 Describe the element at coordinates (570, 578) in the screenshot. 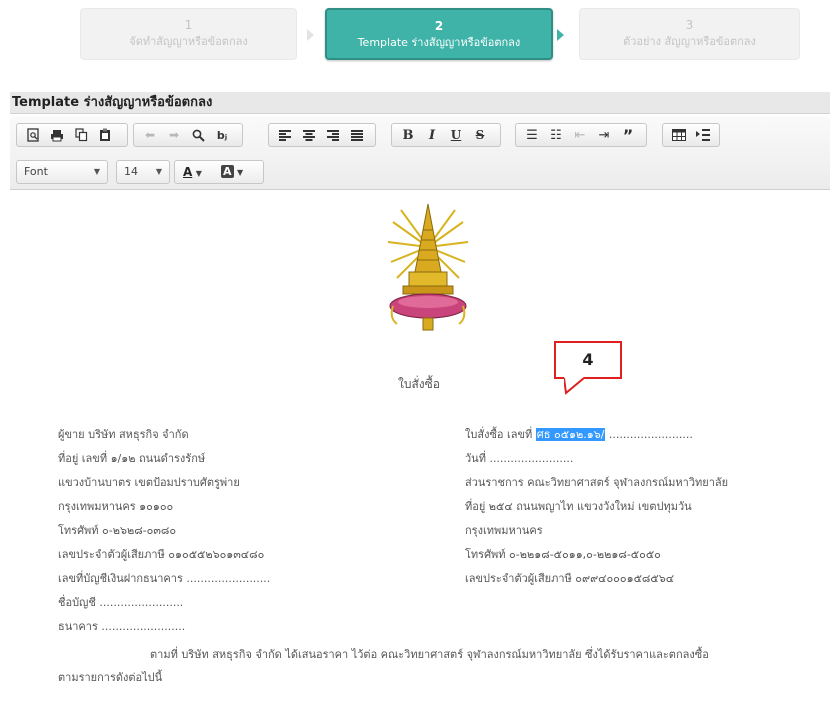

I see `buyer-tax-id: เลขประจำตัวผู้เสียภาษี ๐๙๙๔๐๐๐๑๕๘๕๖๔` at that location.